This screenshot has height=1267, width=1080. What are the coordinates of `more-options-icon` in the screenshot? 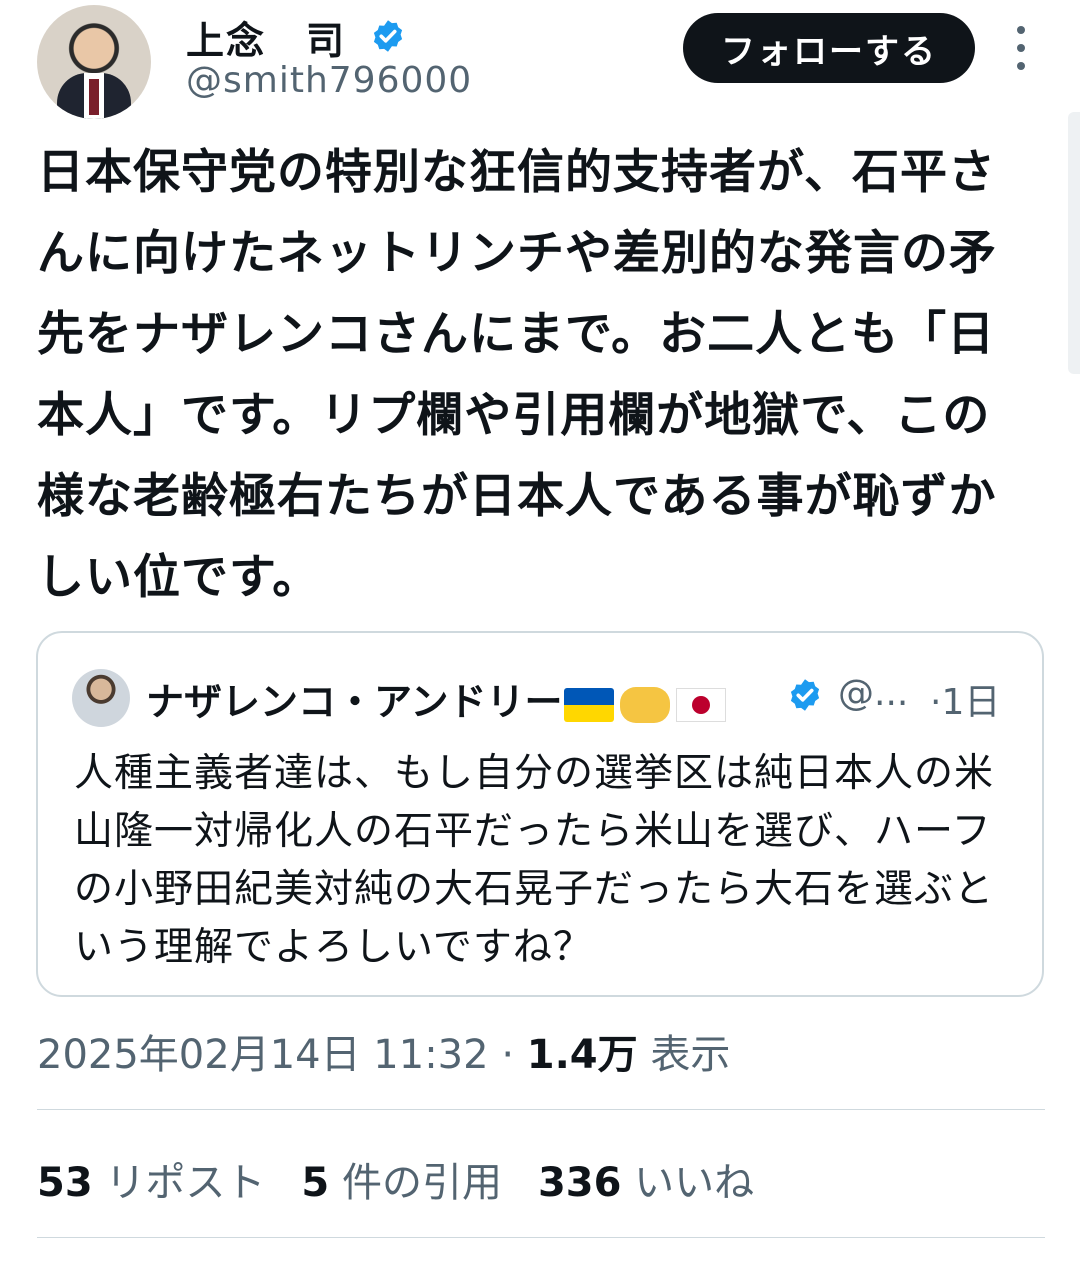 It's located at (1021, 48).